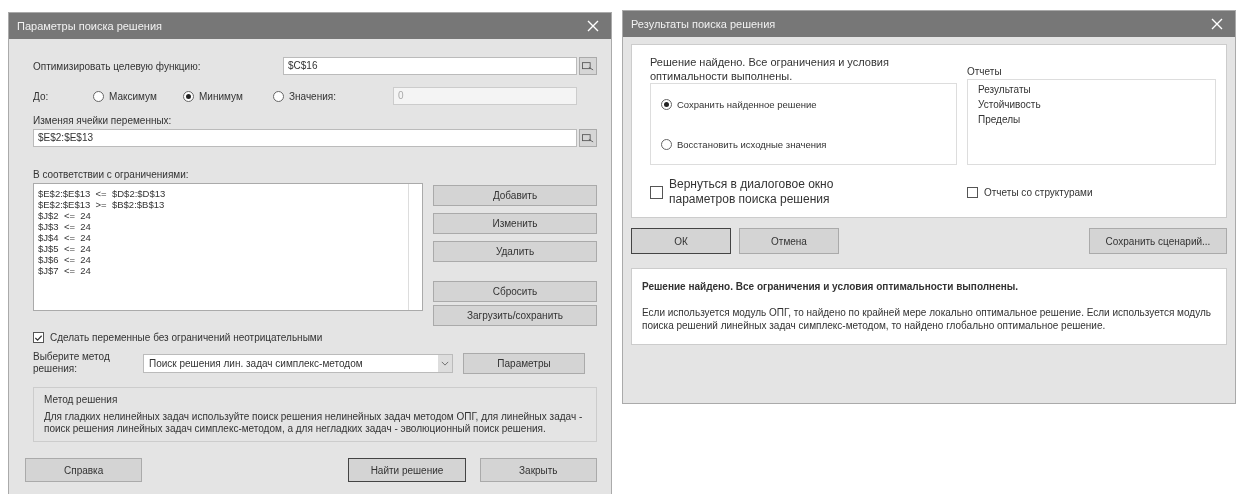 The width and height of the screenshot is (1241, 494). Describe the element at coordinates (1030, 192) in the screenshot. I see `outline-checkbox: Отчеты со структурами` at that location.